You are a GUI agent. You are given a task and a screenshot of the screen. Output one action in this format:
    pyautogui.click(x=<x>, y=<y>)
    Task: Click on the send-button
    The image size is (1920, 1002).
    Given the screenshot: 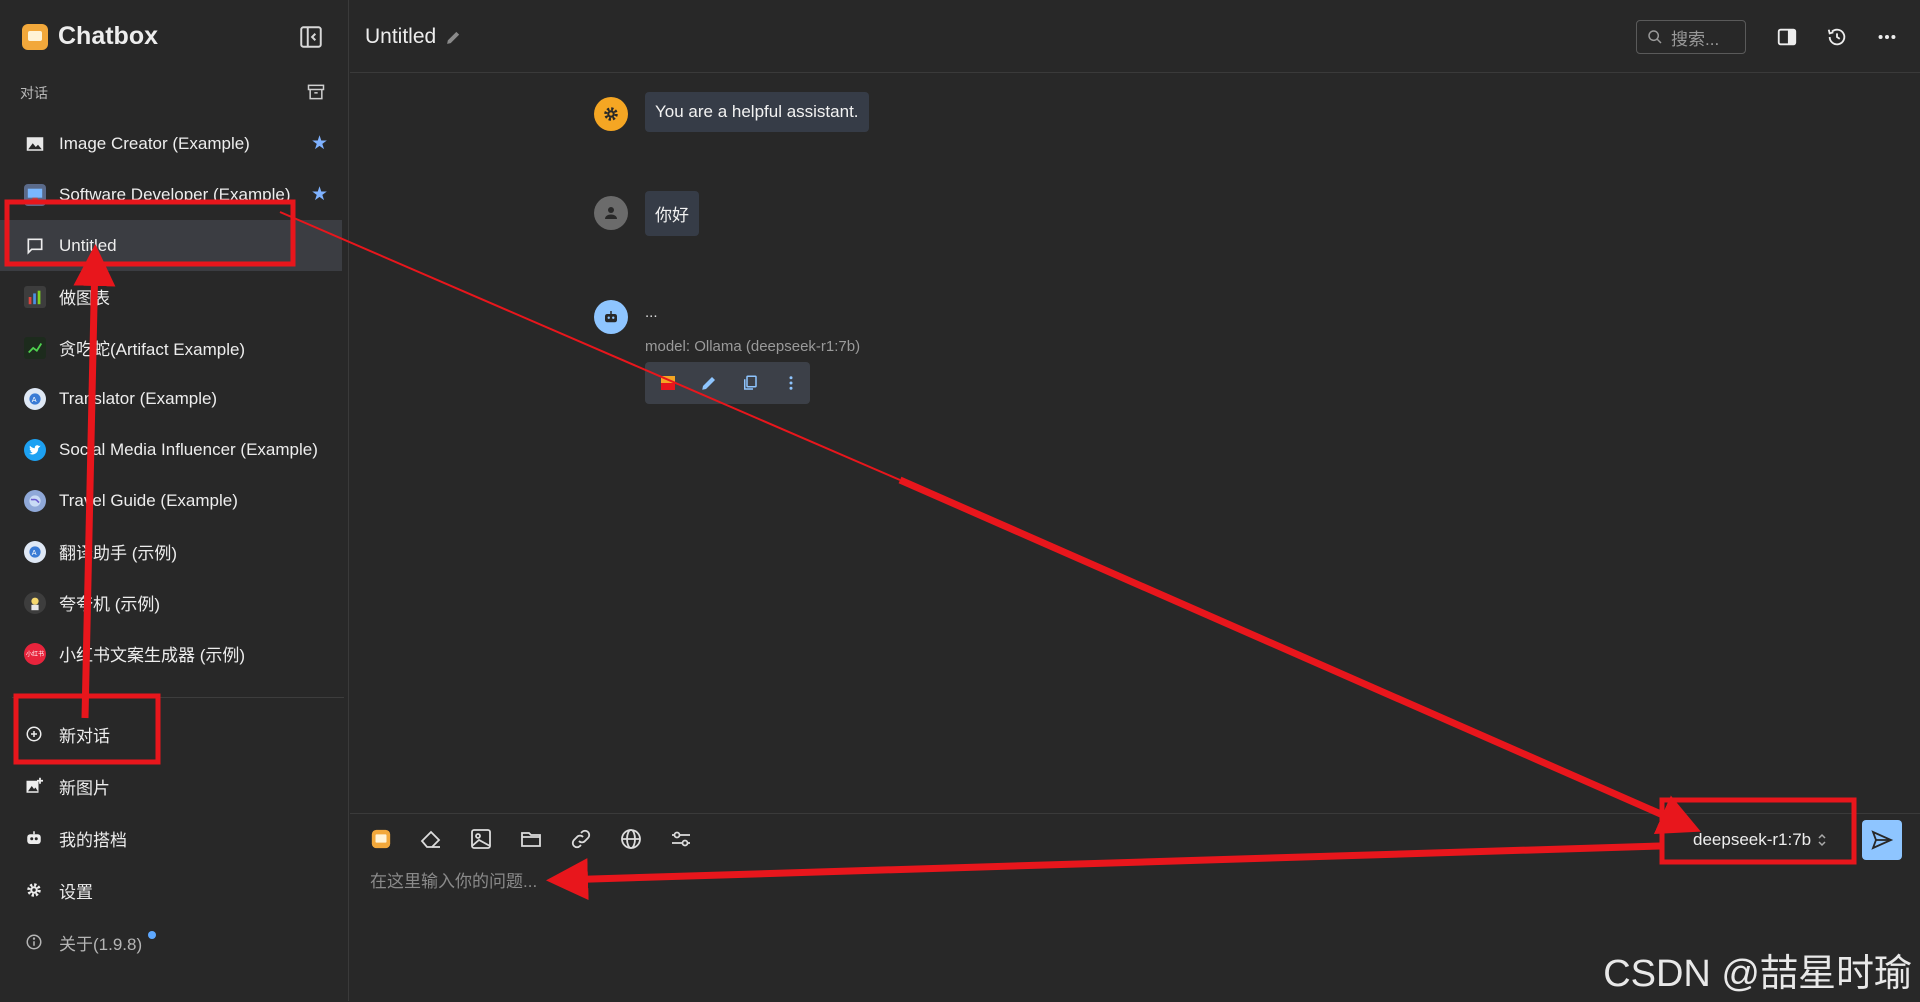 What is the action you would take?
    pyautogui.click(x=1882, y=840)
    